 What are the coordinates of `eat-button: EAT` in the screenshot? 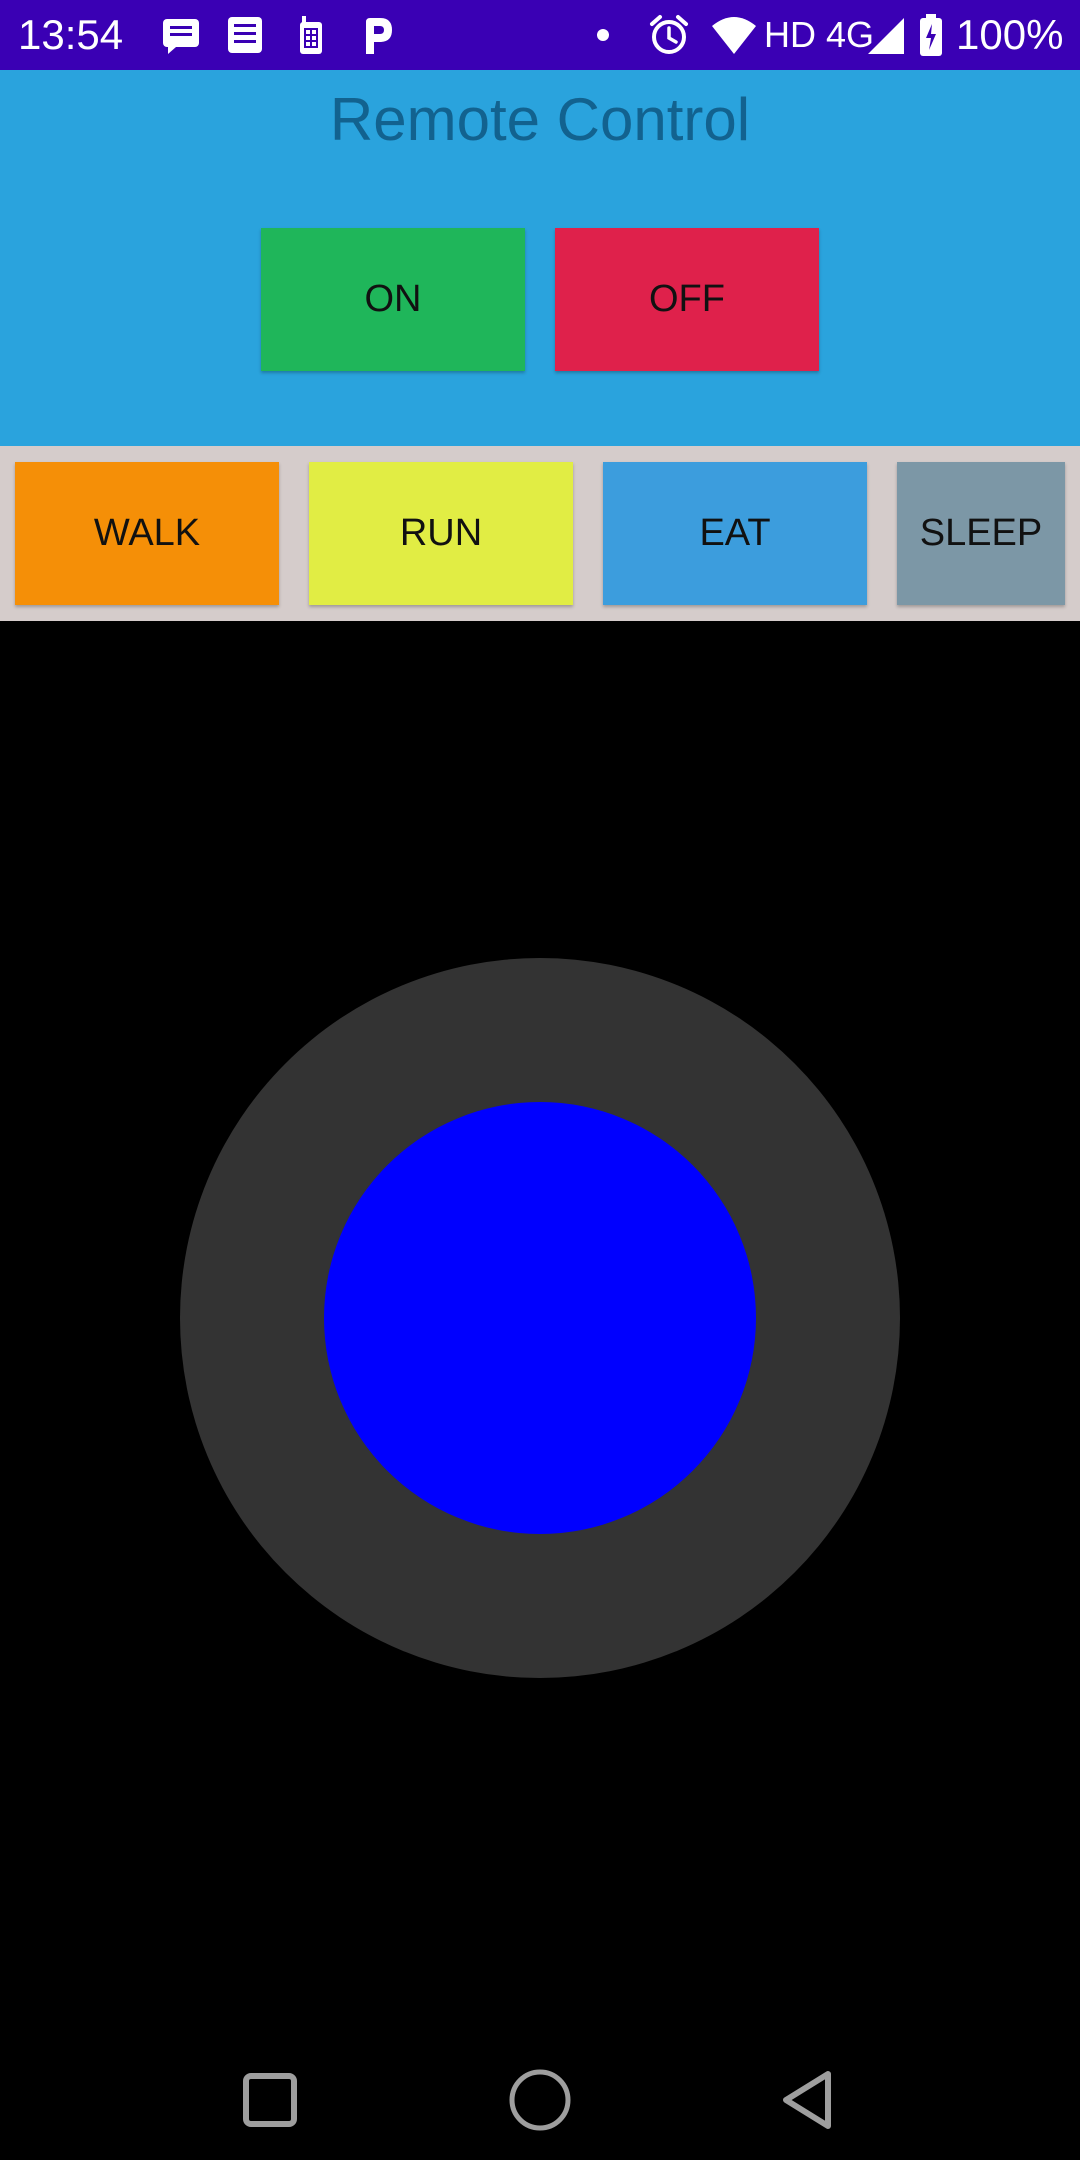 It's located at (735, 533).